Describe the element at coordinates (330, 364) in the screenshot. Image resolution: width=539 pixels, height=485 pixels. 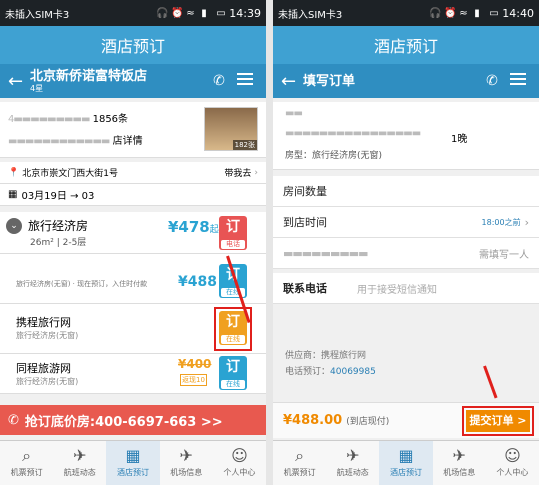
I see `supplier-info: 供应商：携程旅行网 电话预订：40069985` at that location.